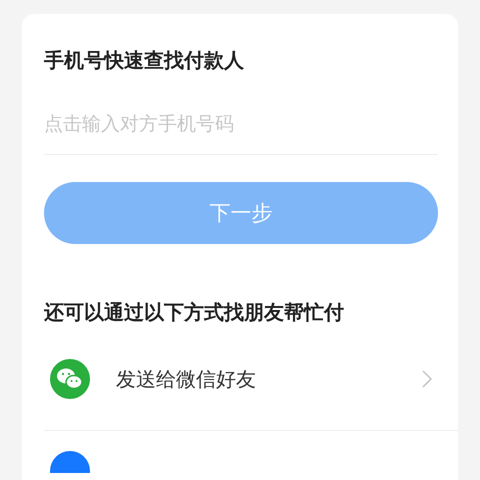  Describe the element at coordinates (70, 379) in the screenshot. I see `chat-bubbles-icon` at that location.